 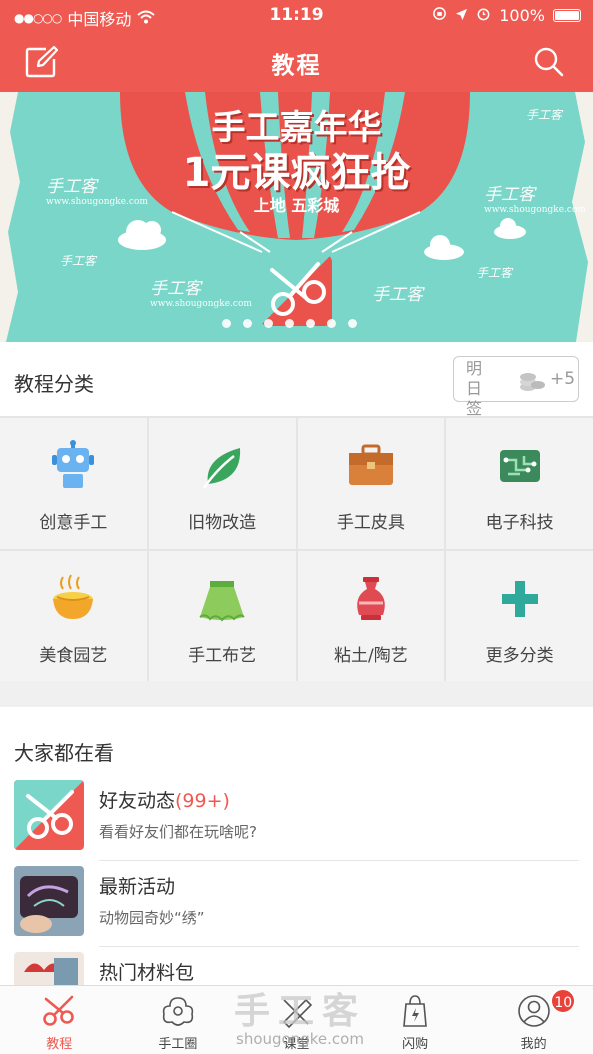 What do you see at coordinates (178, 832) in the screenshot?
I see `item-description: 看看好友们都在玩啥呢?` at bounding box center [178, 832].